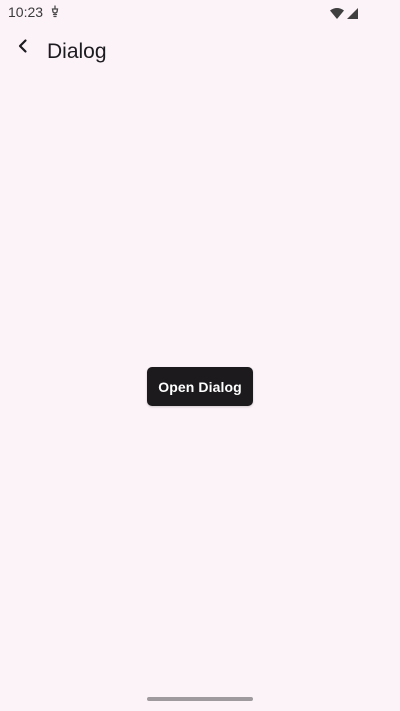 Image resolution: width=400 pixels, height=711 pixels. Describe the element at coordinates (200, 12) in the screenshot. I see `status-bar: 10:23` at that location.